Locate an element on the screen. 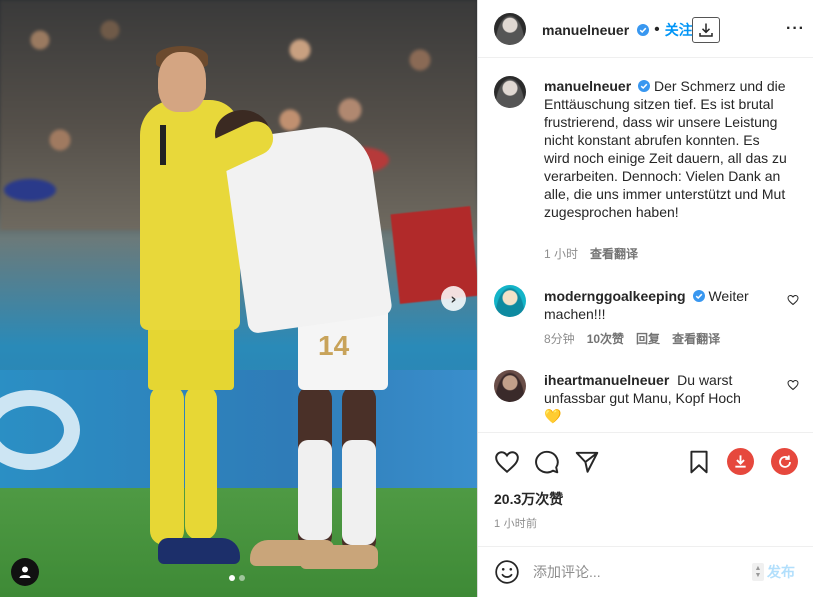 The width and height of the screenshot is (813, 597). yellow-heart-emoji: 💛 is located at coordinates (553, 417).